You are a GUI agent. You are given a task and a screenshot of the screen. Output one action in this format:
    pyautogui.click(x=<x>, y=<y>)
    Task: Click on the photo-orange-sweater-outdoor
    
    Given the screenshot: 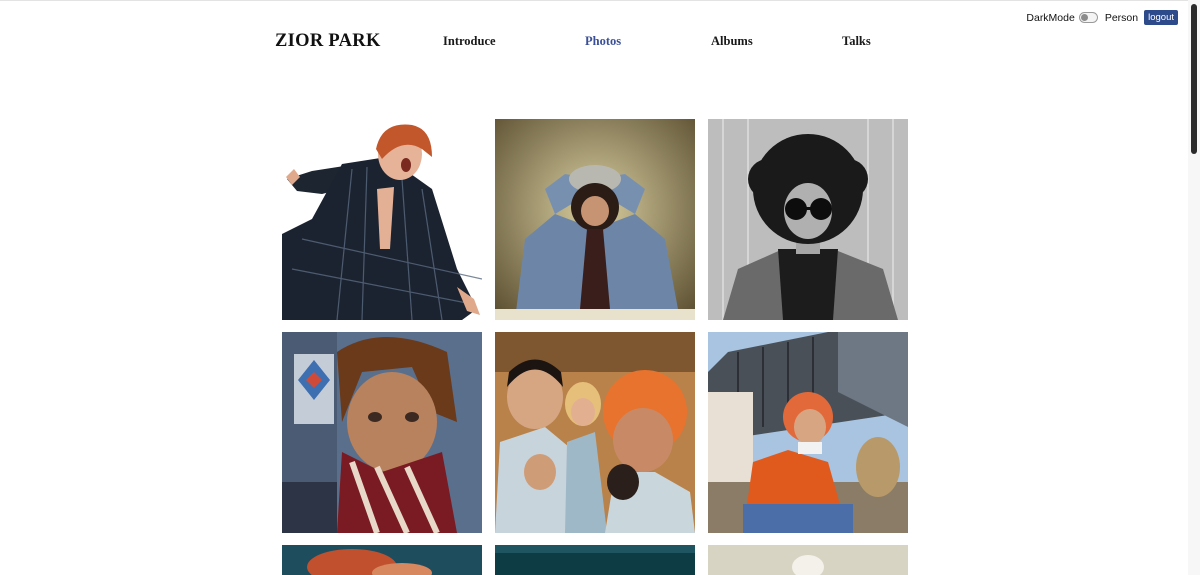 What is the action you would take?
    pyautogui.click(x=808, y=432)
    